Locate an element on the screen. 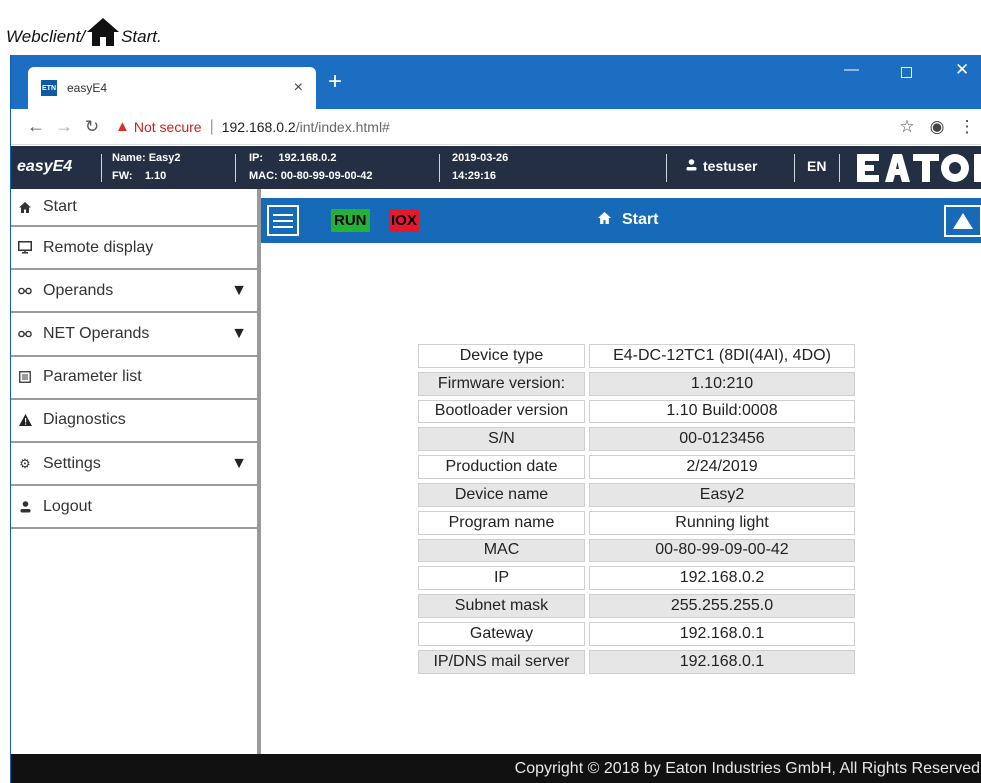 Image resolution: width=981 pixels, height=783 pixels. info-label: Bootloader version is located at coordinates (501, 411).